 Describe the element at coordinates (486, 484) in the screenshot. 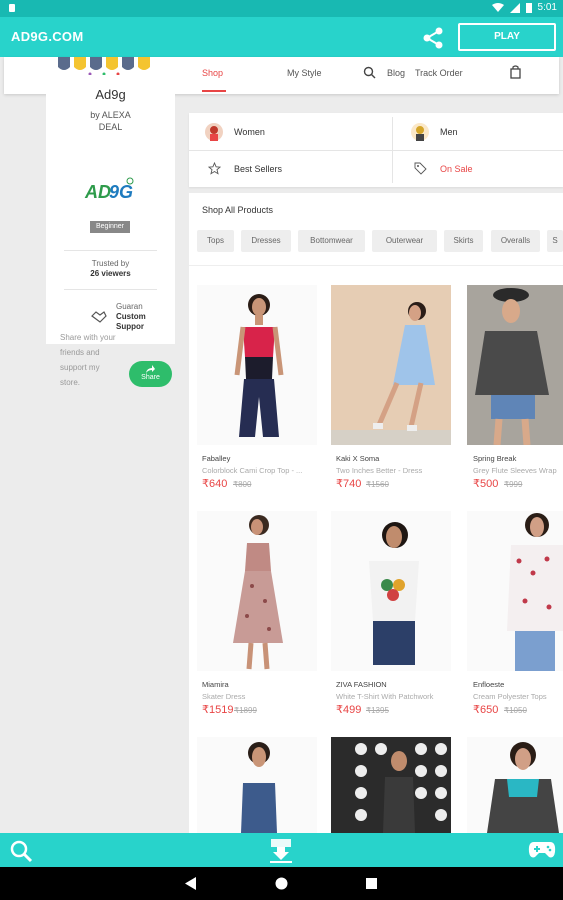

I see `product-price: ₹500` at that location.